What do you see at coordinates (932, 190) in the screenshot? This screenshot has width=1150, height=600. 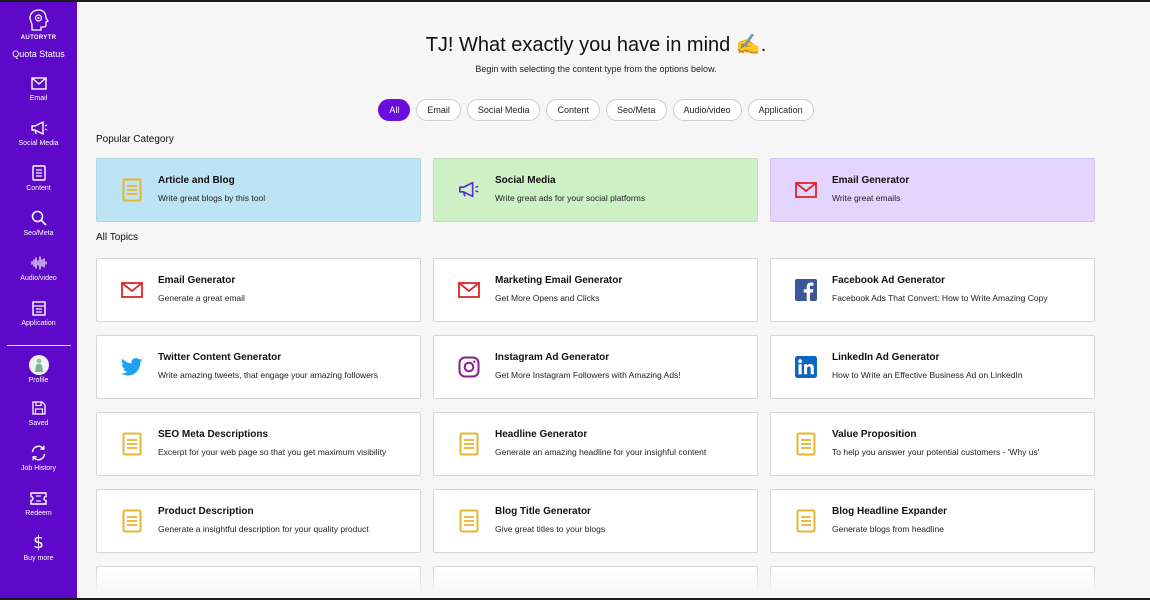 I see `category-card-email-generator: Email Generator Write great emails` at bounding box center [932, 190].